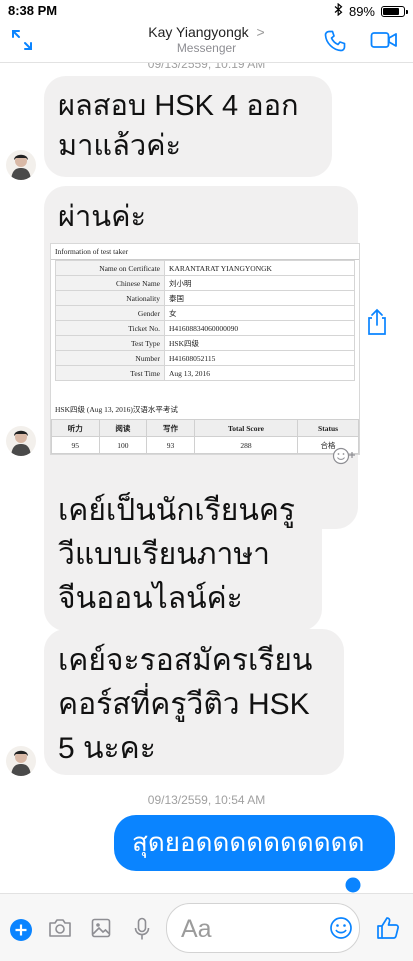 The width and height of the screenshot is (413, 961). Describe the element at coordinates (205, 252) in the screenshot. I see `certificate-section-title: Information of test taker` at that location.